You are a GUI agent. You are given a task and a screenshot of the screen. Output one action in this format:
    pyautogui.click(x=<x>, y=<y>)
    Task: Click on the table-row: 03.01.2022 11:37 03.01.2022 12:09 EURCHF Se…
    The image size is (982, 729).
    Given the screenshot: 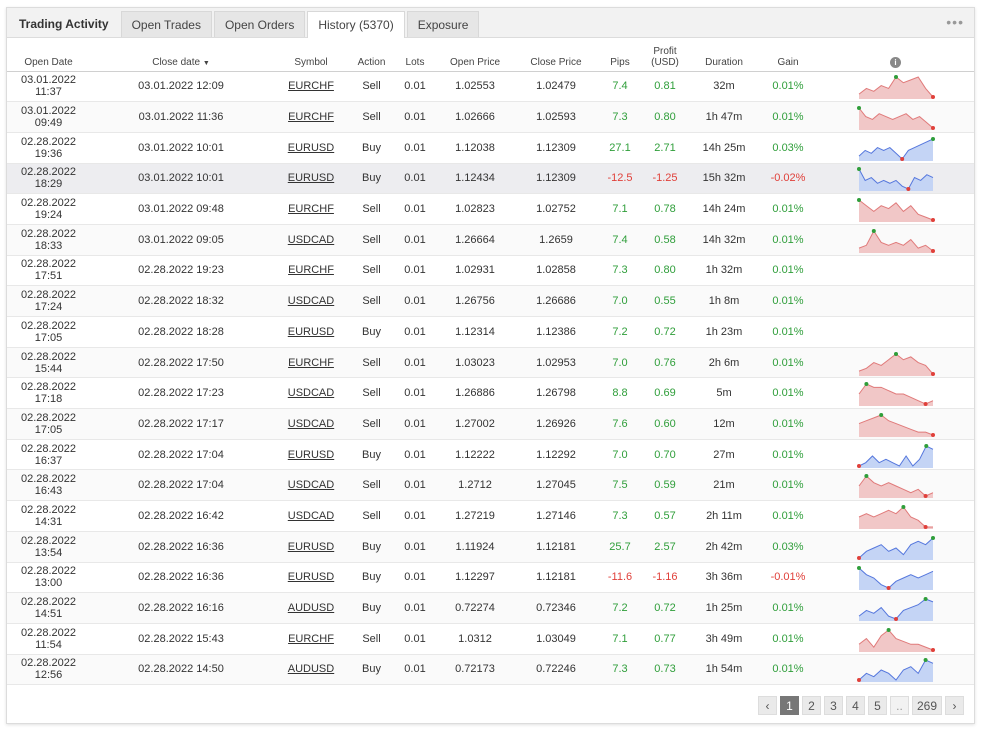 What is the action you would take?
    pyautogui.click(x=490, y=87)
    